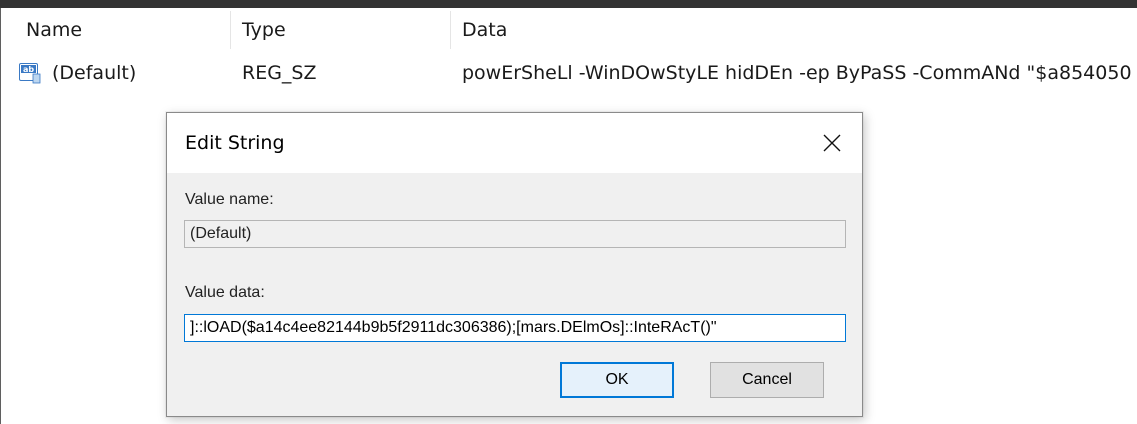 Image resolution: width=1137 pixels, height=424 pixels. What do you see at coordinates (94, 73) in the screenshot?
I see `row-name-cell: (Default)` at bounding box center [94, 73].